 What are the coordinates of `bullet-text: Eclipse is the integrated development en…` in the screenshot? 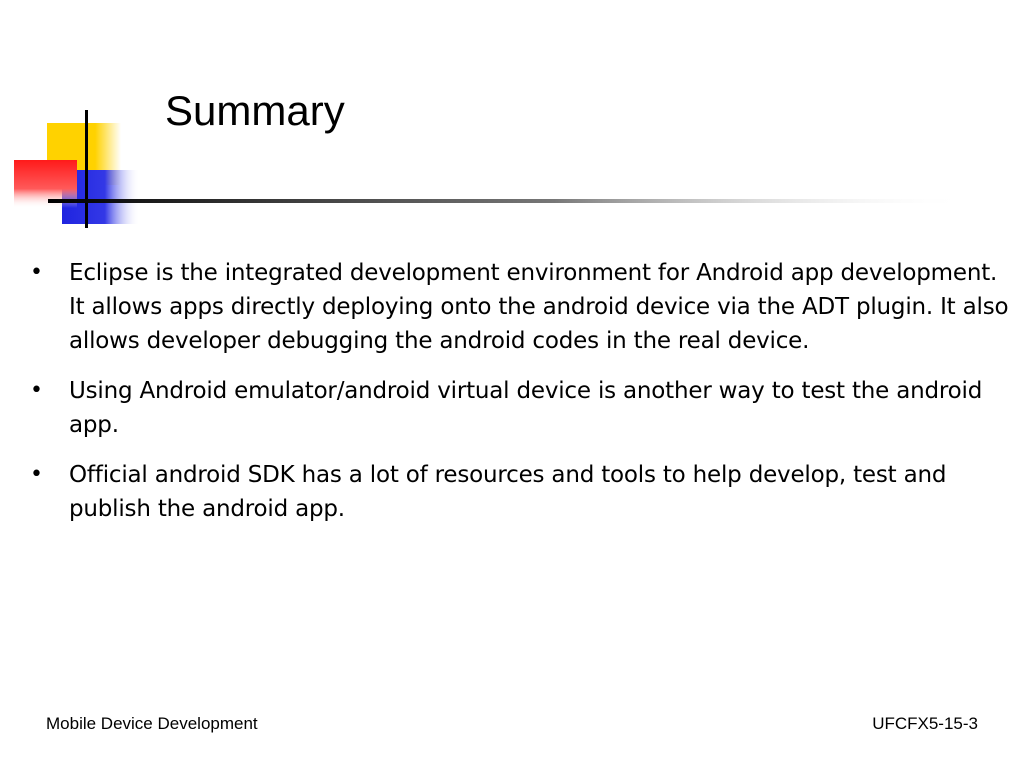 It's located at (539, 307).